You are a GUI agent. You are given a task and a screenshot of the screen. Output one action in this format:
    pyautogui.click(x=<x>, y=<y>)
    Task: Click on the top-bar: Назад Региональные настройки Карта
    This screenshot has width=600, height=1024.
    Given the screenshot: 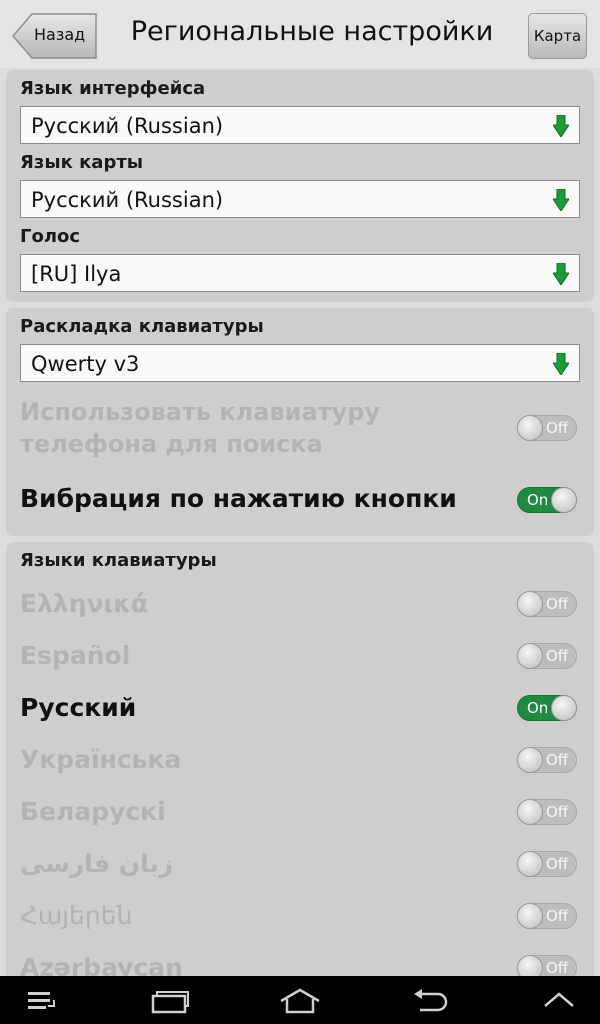 What is the action you would take?
    pyautogui.click(x=300, y=34)
    